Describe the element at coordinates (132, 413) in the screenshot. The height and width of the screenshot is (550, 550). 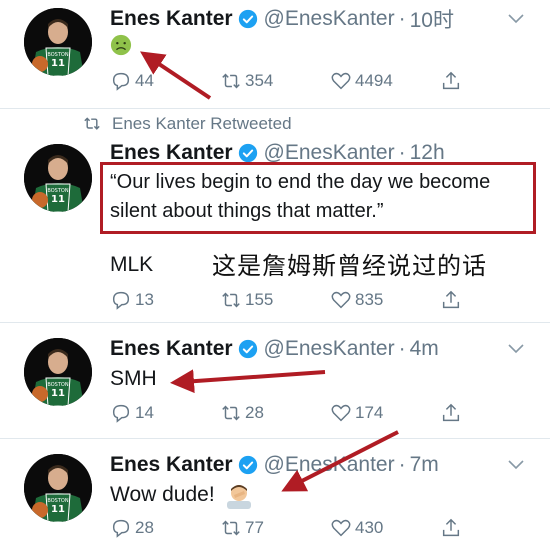
I see `reply-button: 14` at that location.